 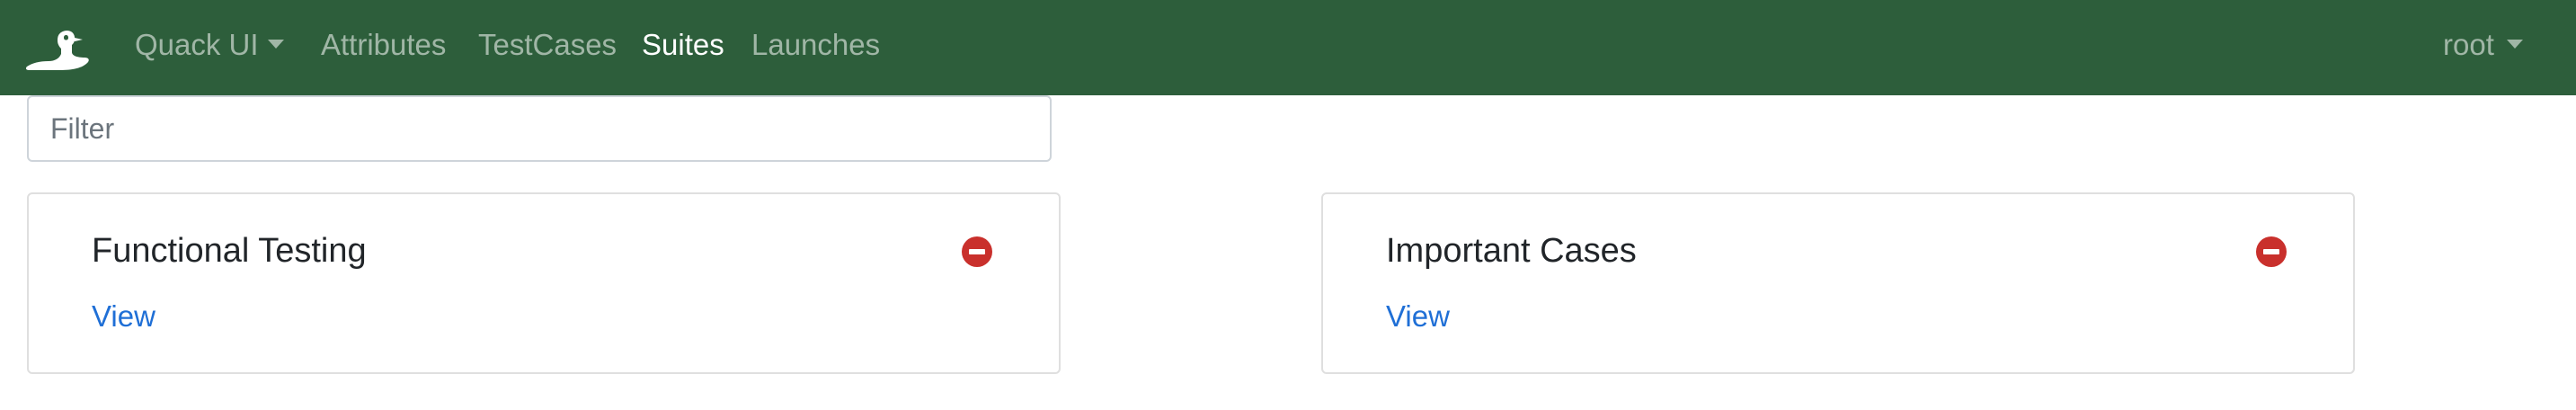 What do you see at coordinates (683, 45) in the screenshot?
I see `nav-link-suites: Suites` at bounding box center [683, 45].